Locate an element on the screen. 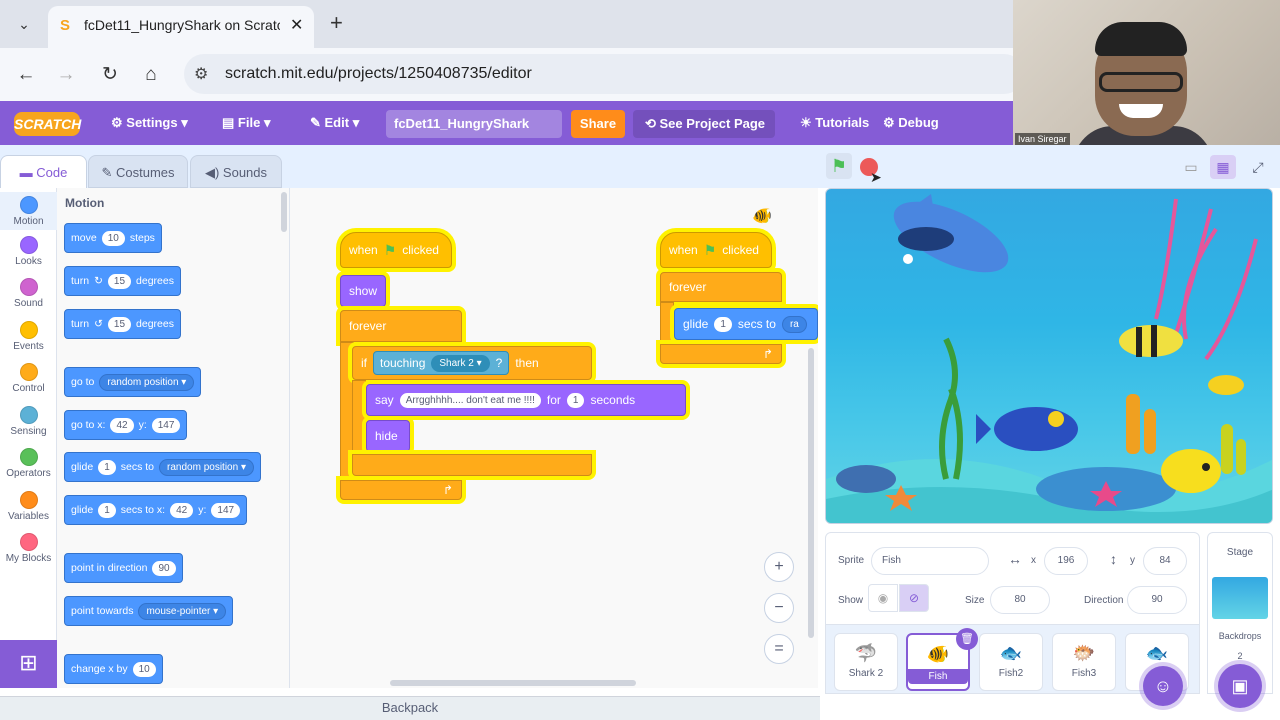 The width and height of the screenshot is (1280, 720). category-my-blocks: My Blocks is located at coordinates (28, 548).